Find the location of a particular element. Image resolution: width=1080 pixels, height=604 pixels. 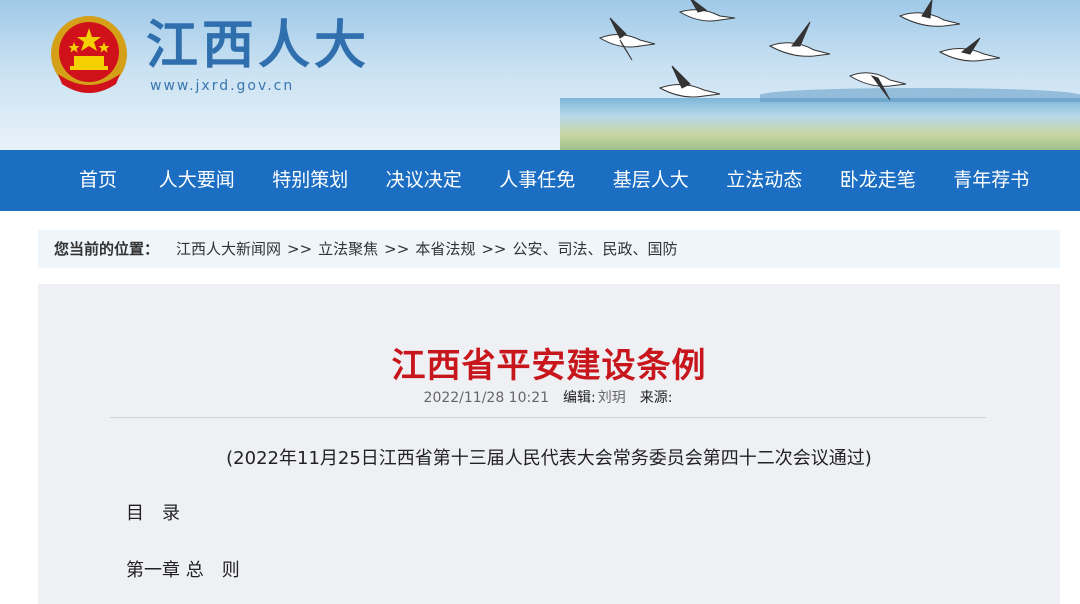

nav-item-appointments: 人事任免 is located at coordinates (538, 180).